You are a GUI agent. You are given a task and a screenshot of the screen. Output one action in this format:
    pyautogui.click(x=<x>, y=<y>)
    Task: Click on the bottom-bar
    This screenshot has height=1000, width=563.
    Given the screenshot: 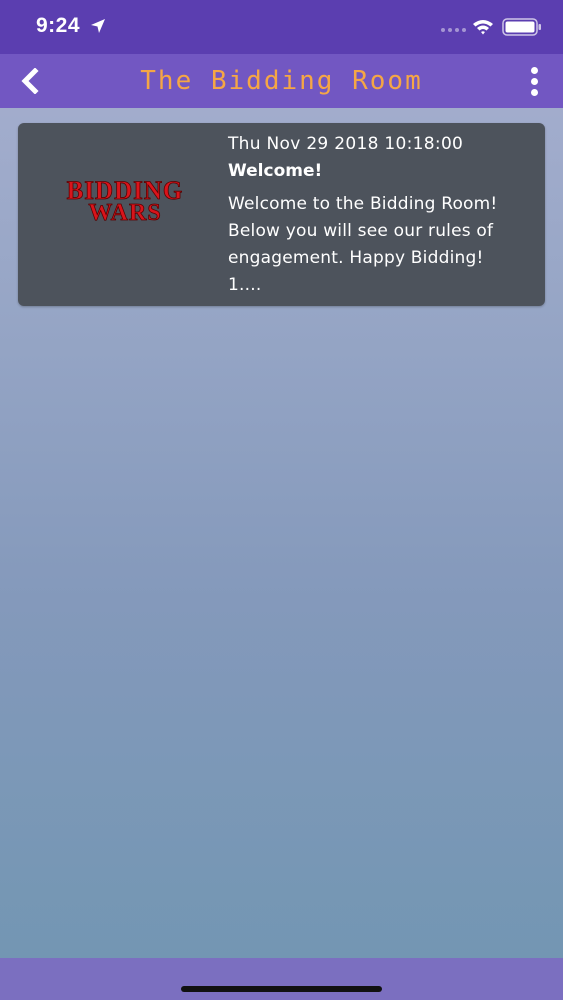 What is the action you would take?
    pyautogui.click(x=281, y=979)
    